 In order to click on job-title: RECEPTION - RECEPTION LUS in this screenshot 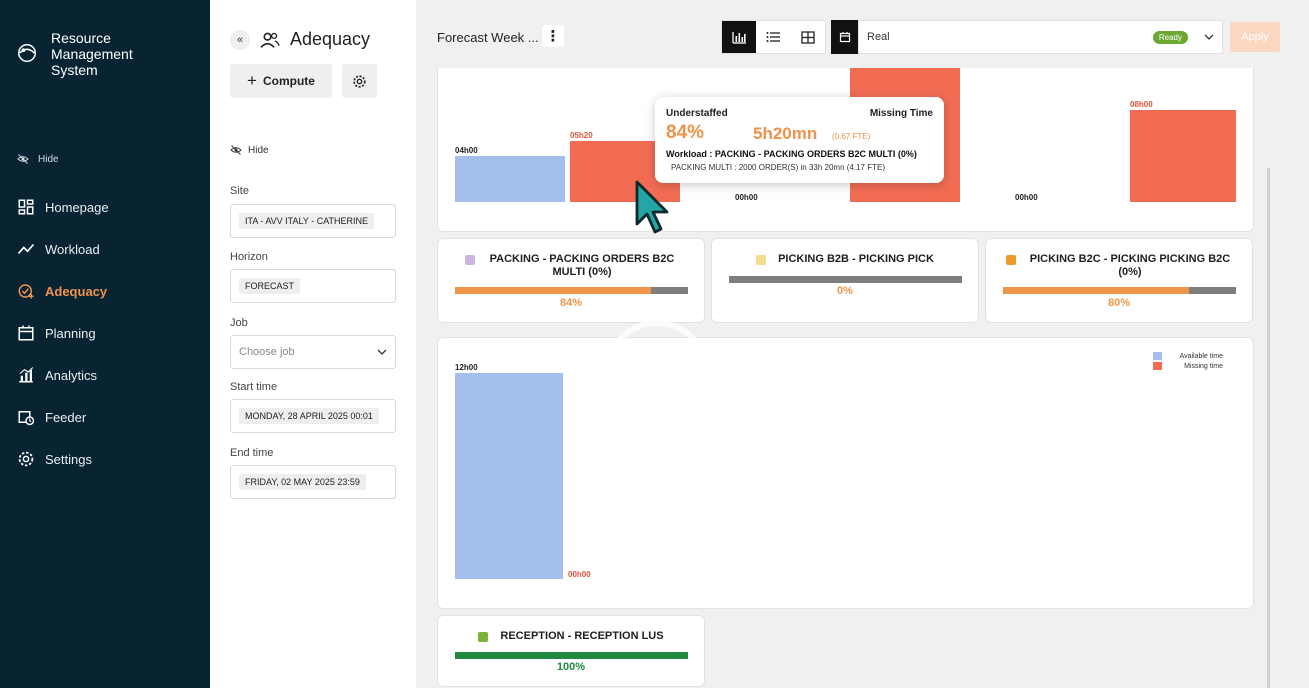, I will do `click(571, 636)`.